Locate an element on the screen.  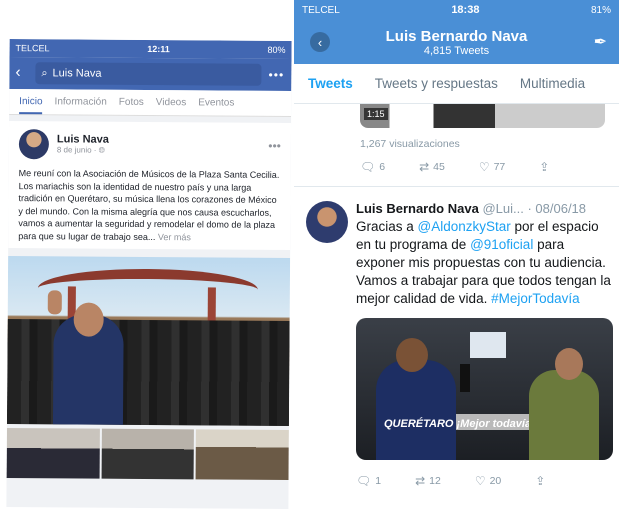
post-date: 8 de junio · 🌐︎ is located at coordinates (81, 150).